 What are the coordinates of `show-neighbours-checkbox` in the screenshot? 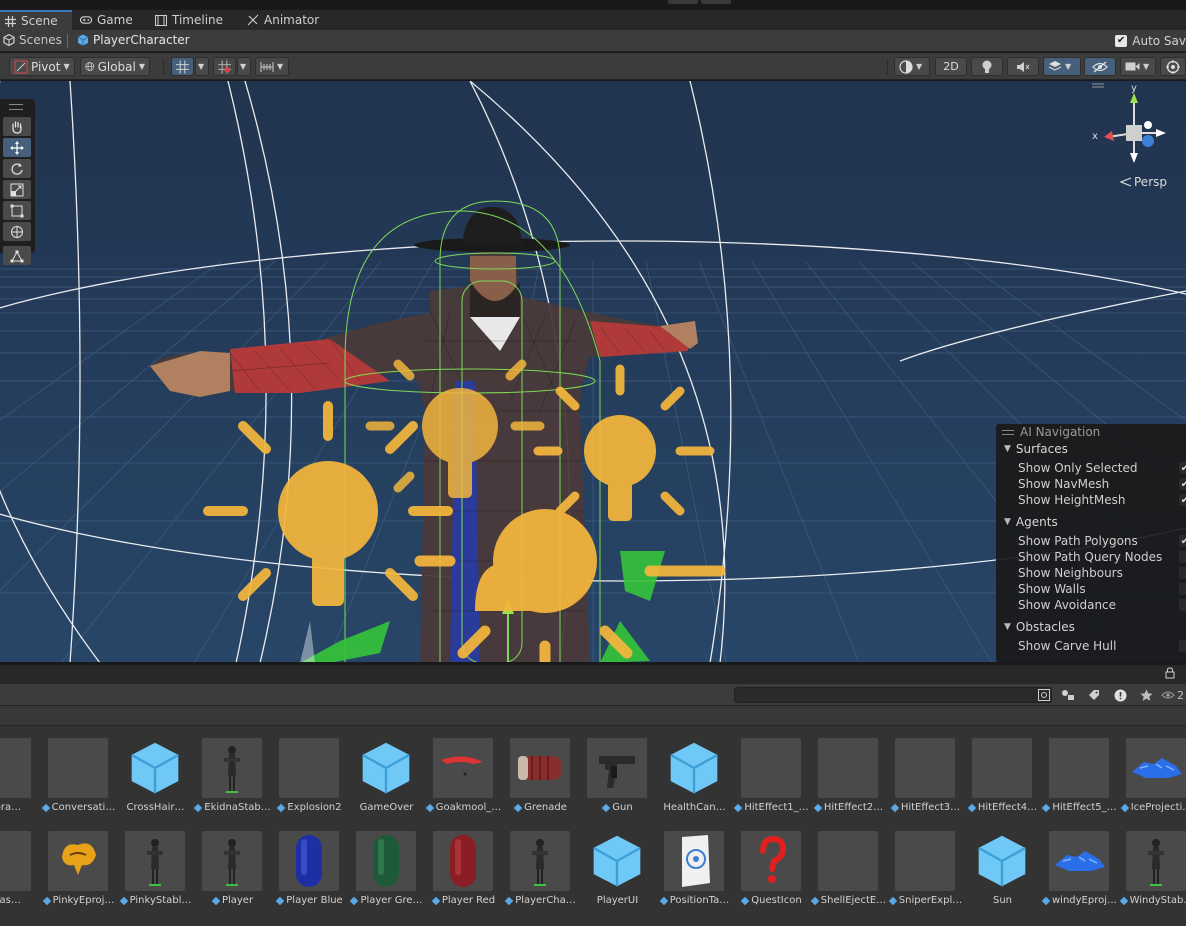 It's located at (1182, 573).